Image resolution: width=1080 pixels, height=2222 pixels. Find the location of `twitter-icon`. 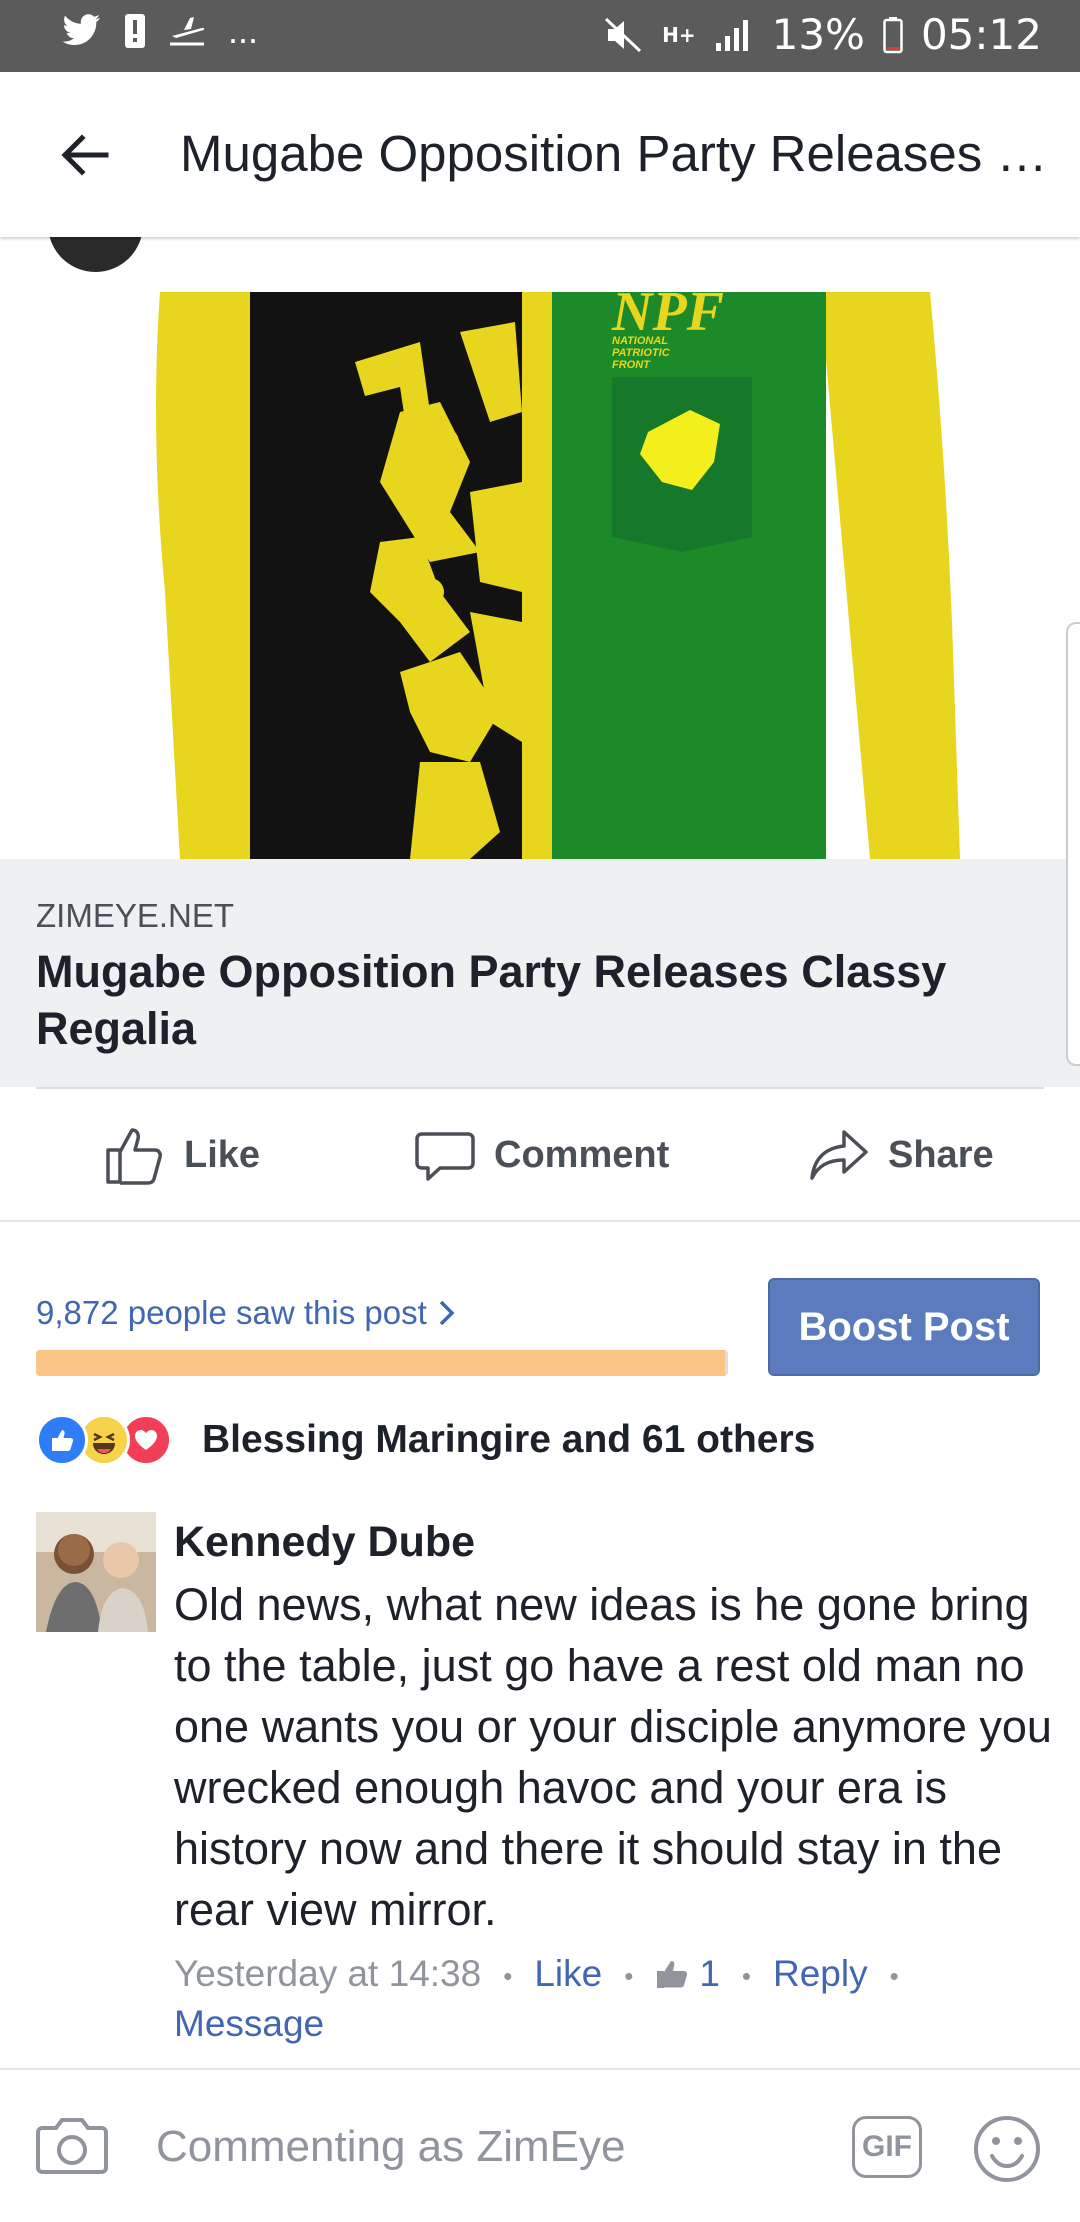

twitter-icon is located at coordinates (81, 30).